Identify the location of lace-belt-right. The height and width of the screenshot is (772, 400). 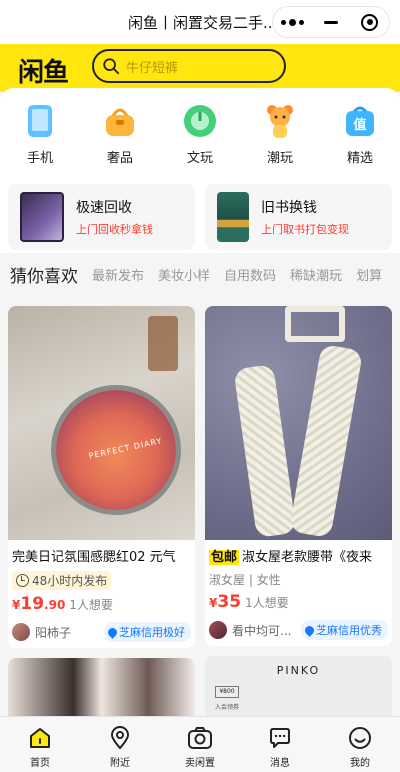
(326, 441).